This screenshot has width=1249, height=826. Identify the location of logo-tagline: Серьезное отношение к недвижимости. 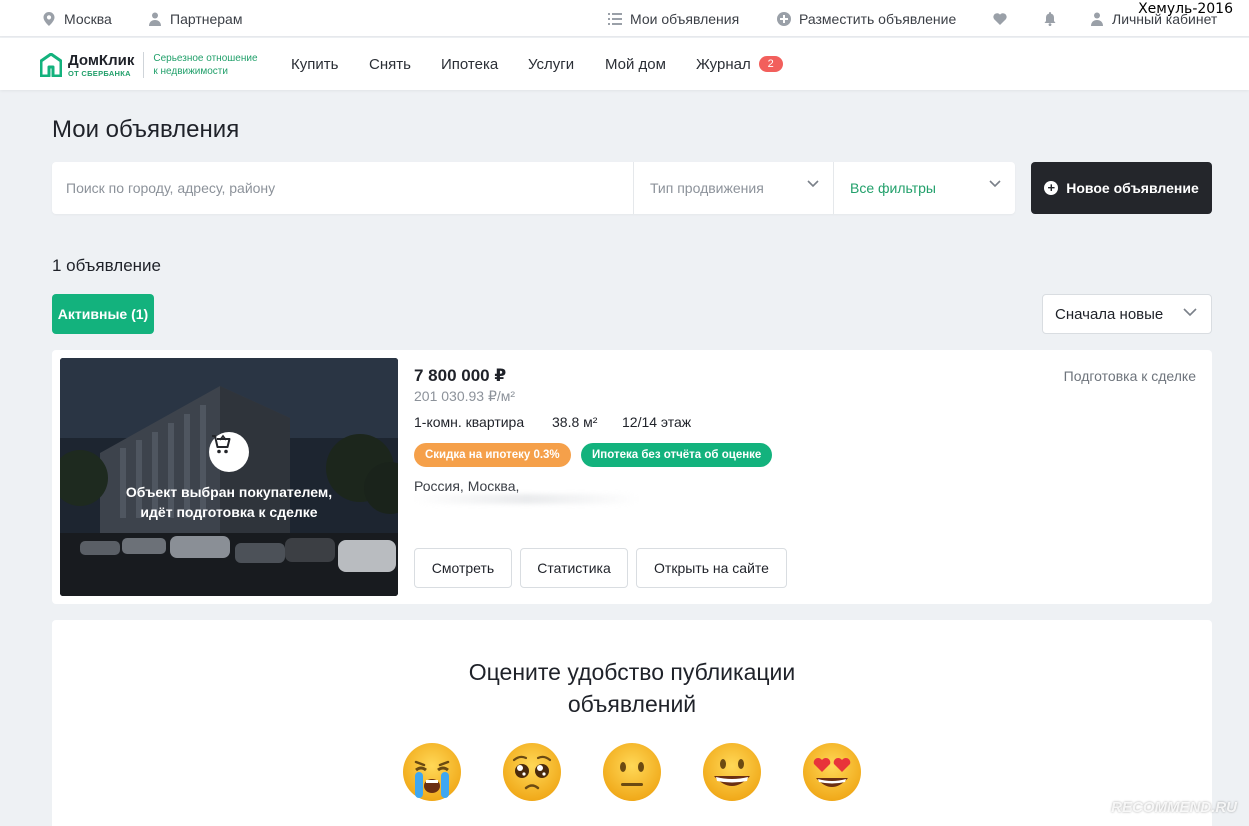
(205, 65).